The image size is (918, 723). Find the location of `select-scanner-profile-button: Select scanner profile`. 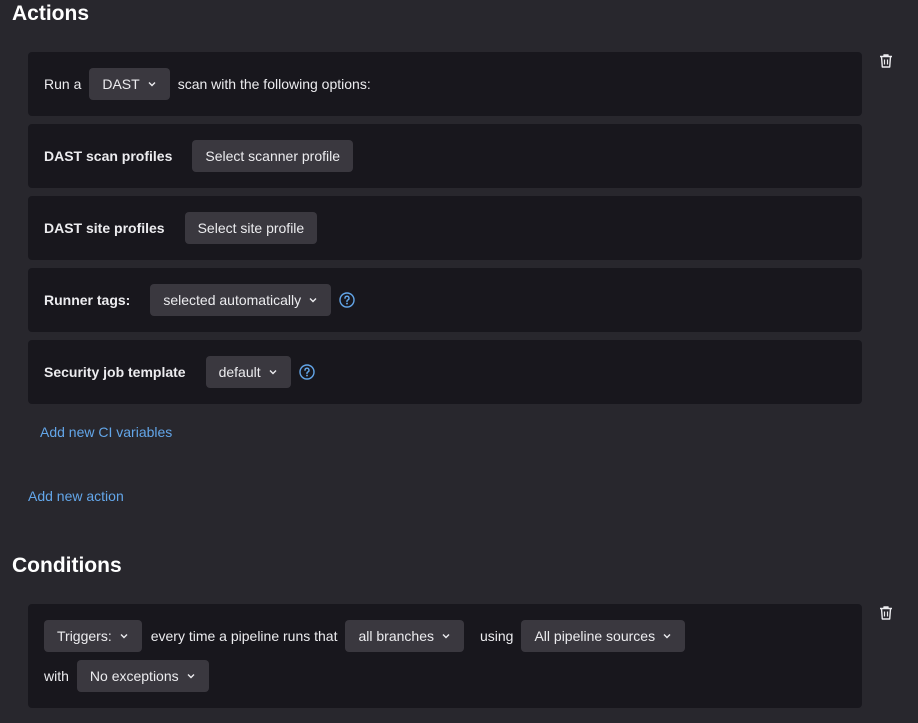

select-scanner-profile-button: Select scanner profile is located at coordinates (273, 156).